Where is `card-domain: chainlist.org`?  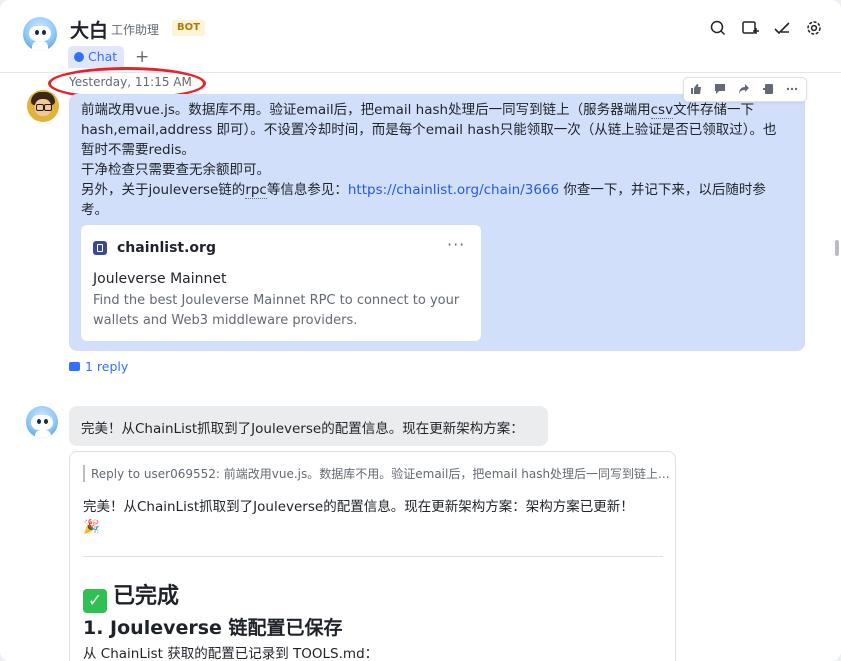
card-domain: chainlist.org is located at coordinates (166, 248).